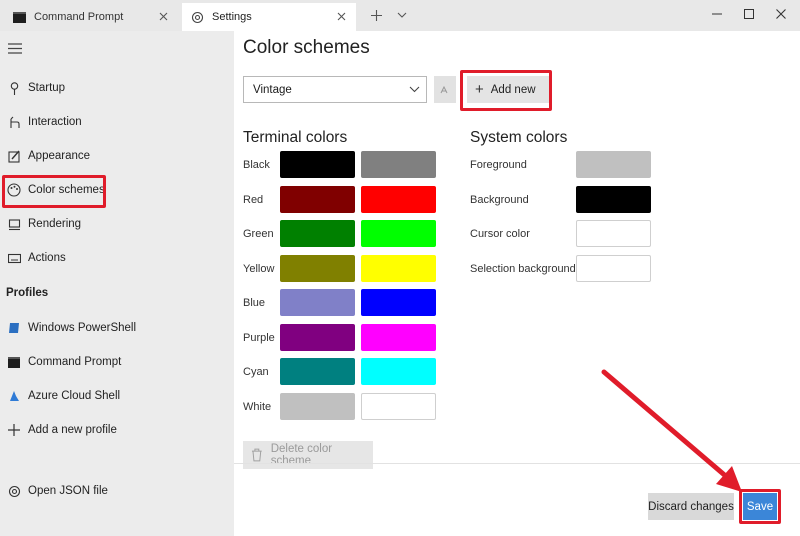 The height and width of the screenshot is (536, 800). What do you see at coordinates (259, 269) in the screenshot?
I see `color-label-yellow: Yellow` at bounding box center [259, 269].